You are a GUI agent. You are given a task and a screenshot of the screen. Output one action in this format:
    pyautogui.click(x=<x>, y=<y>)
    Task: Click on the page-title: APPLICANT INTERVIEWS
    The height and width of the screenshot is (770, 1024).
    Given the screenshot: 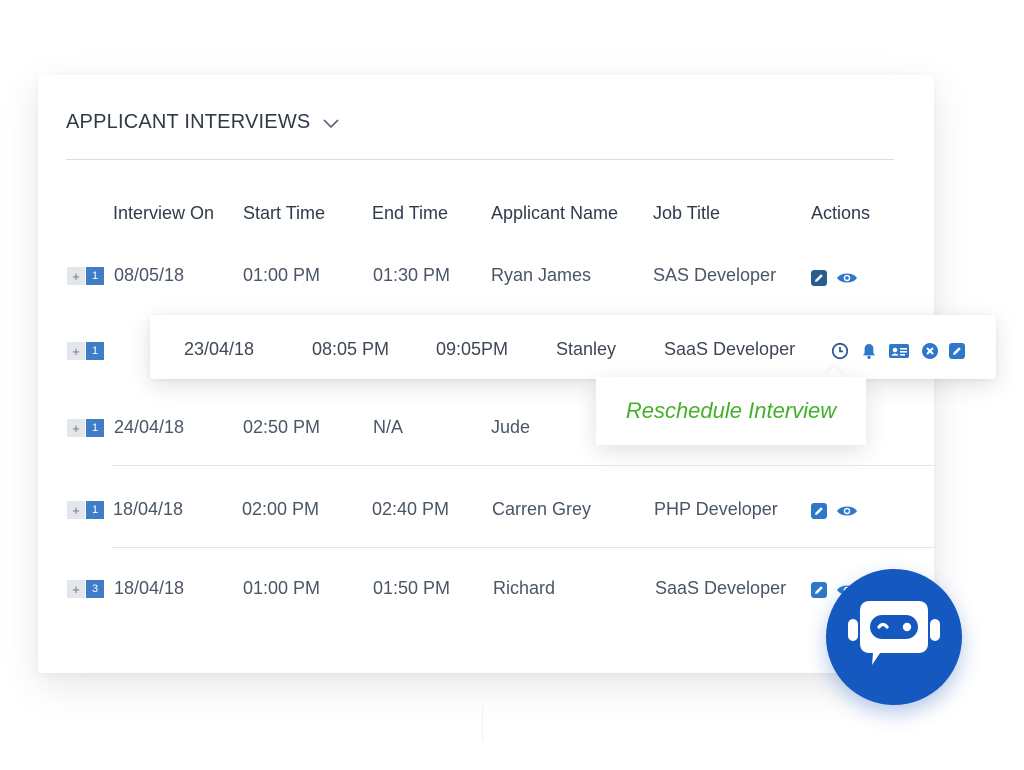 What is the action you would take?
    pyautogui.click(x=188, y=122)
    